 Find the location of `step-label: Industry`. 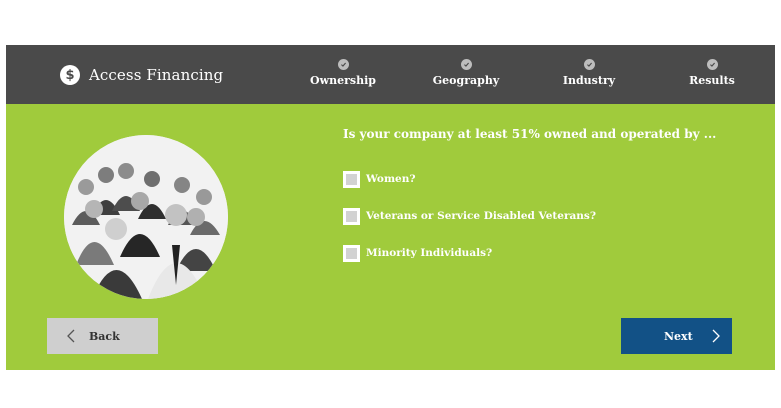

step-label: Industry is located at coordinates (589, 80).